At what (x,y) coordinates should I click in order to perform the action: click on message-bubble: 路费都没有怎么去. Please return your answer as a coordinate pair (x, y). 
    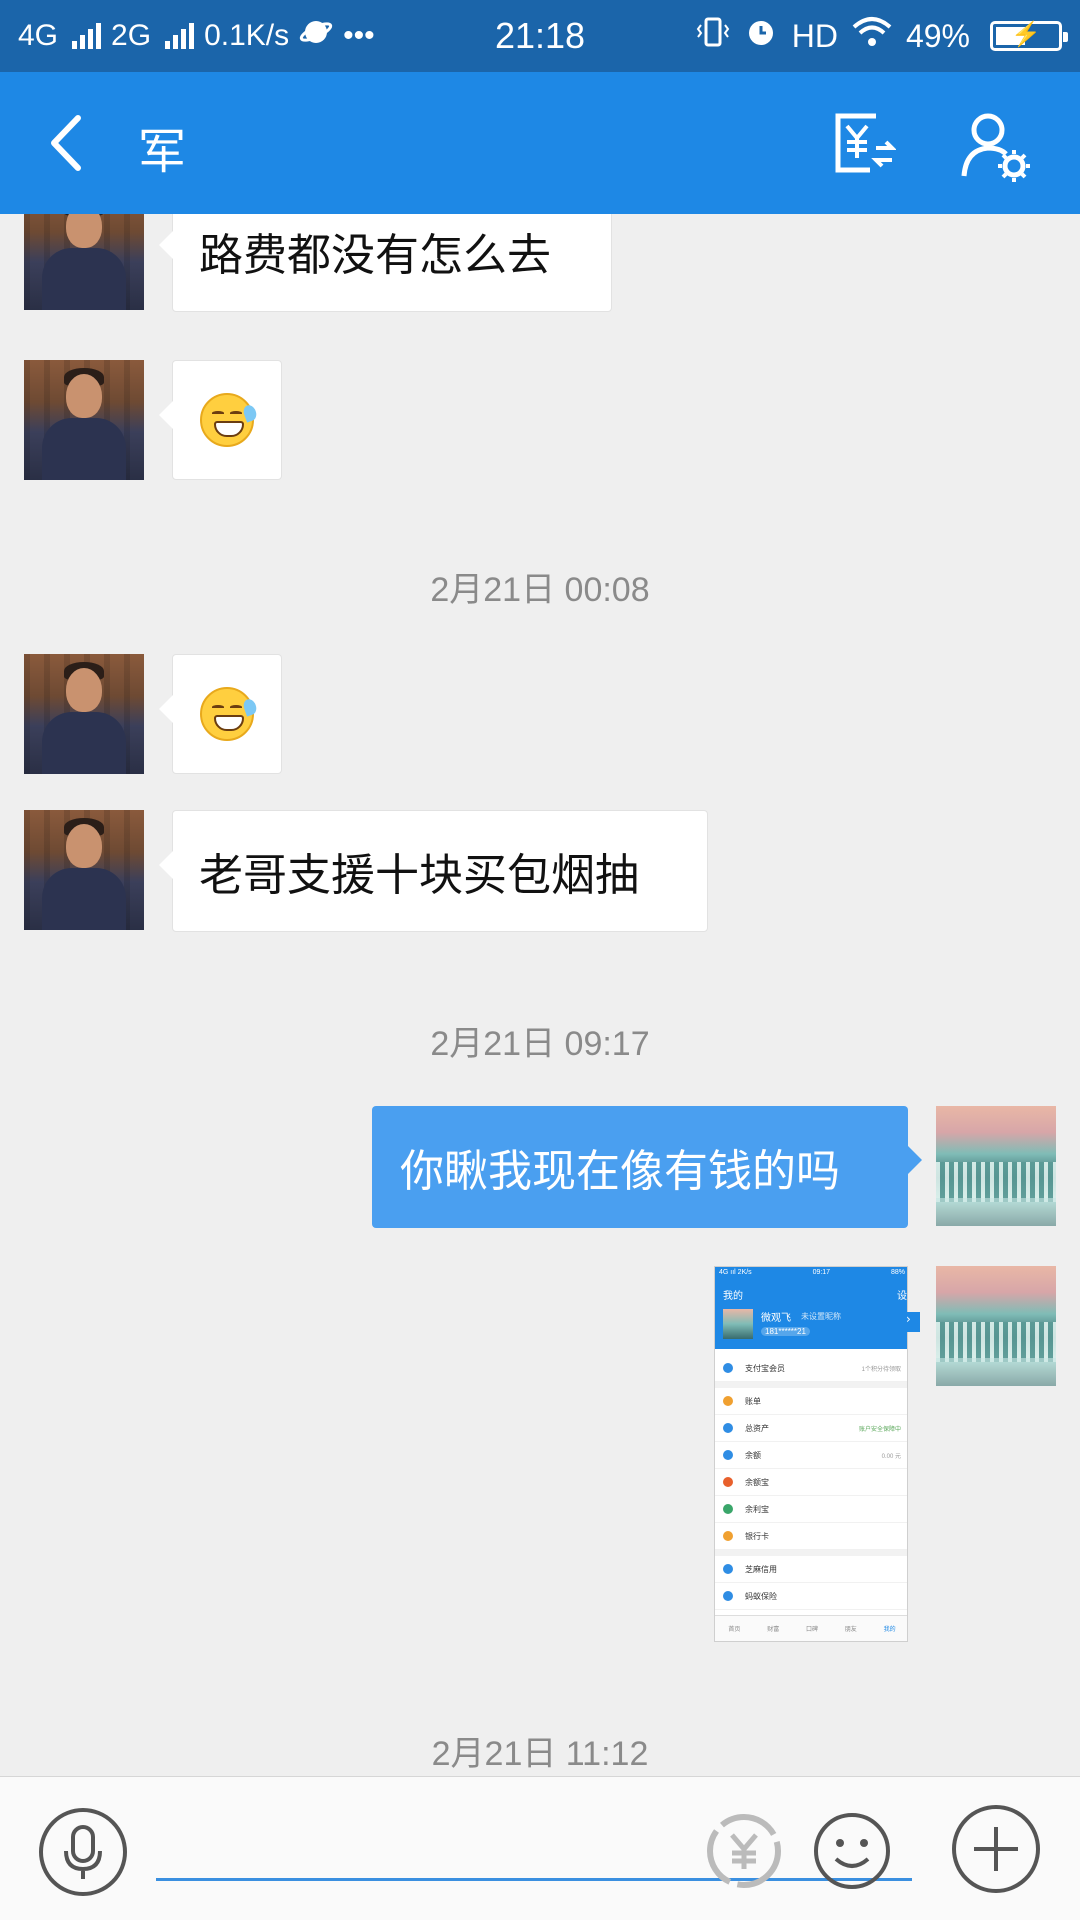
    Looking at the image, I should click on (385, 263).